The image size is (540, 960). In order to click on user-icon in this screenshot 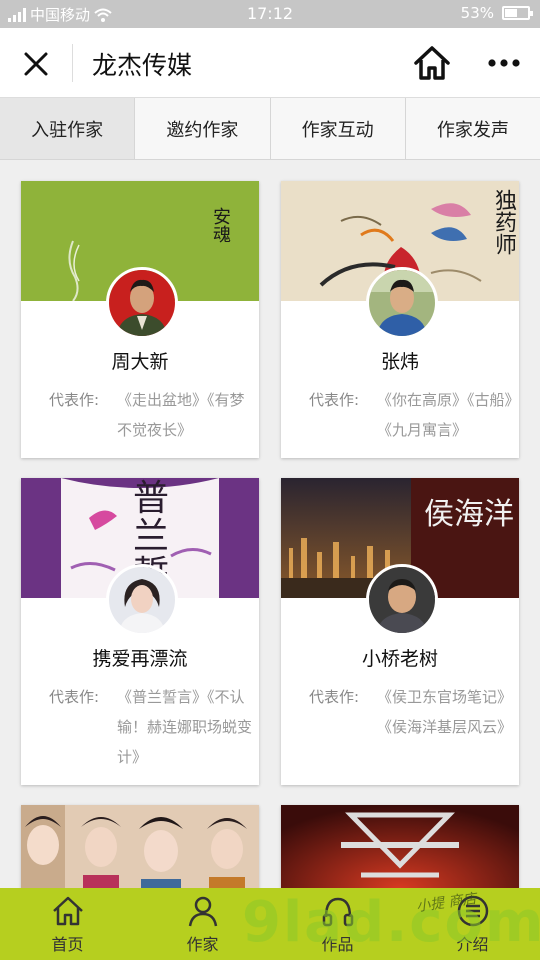, I will do `click(202, 911)`.